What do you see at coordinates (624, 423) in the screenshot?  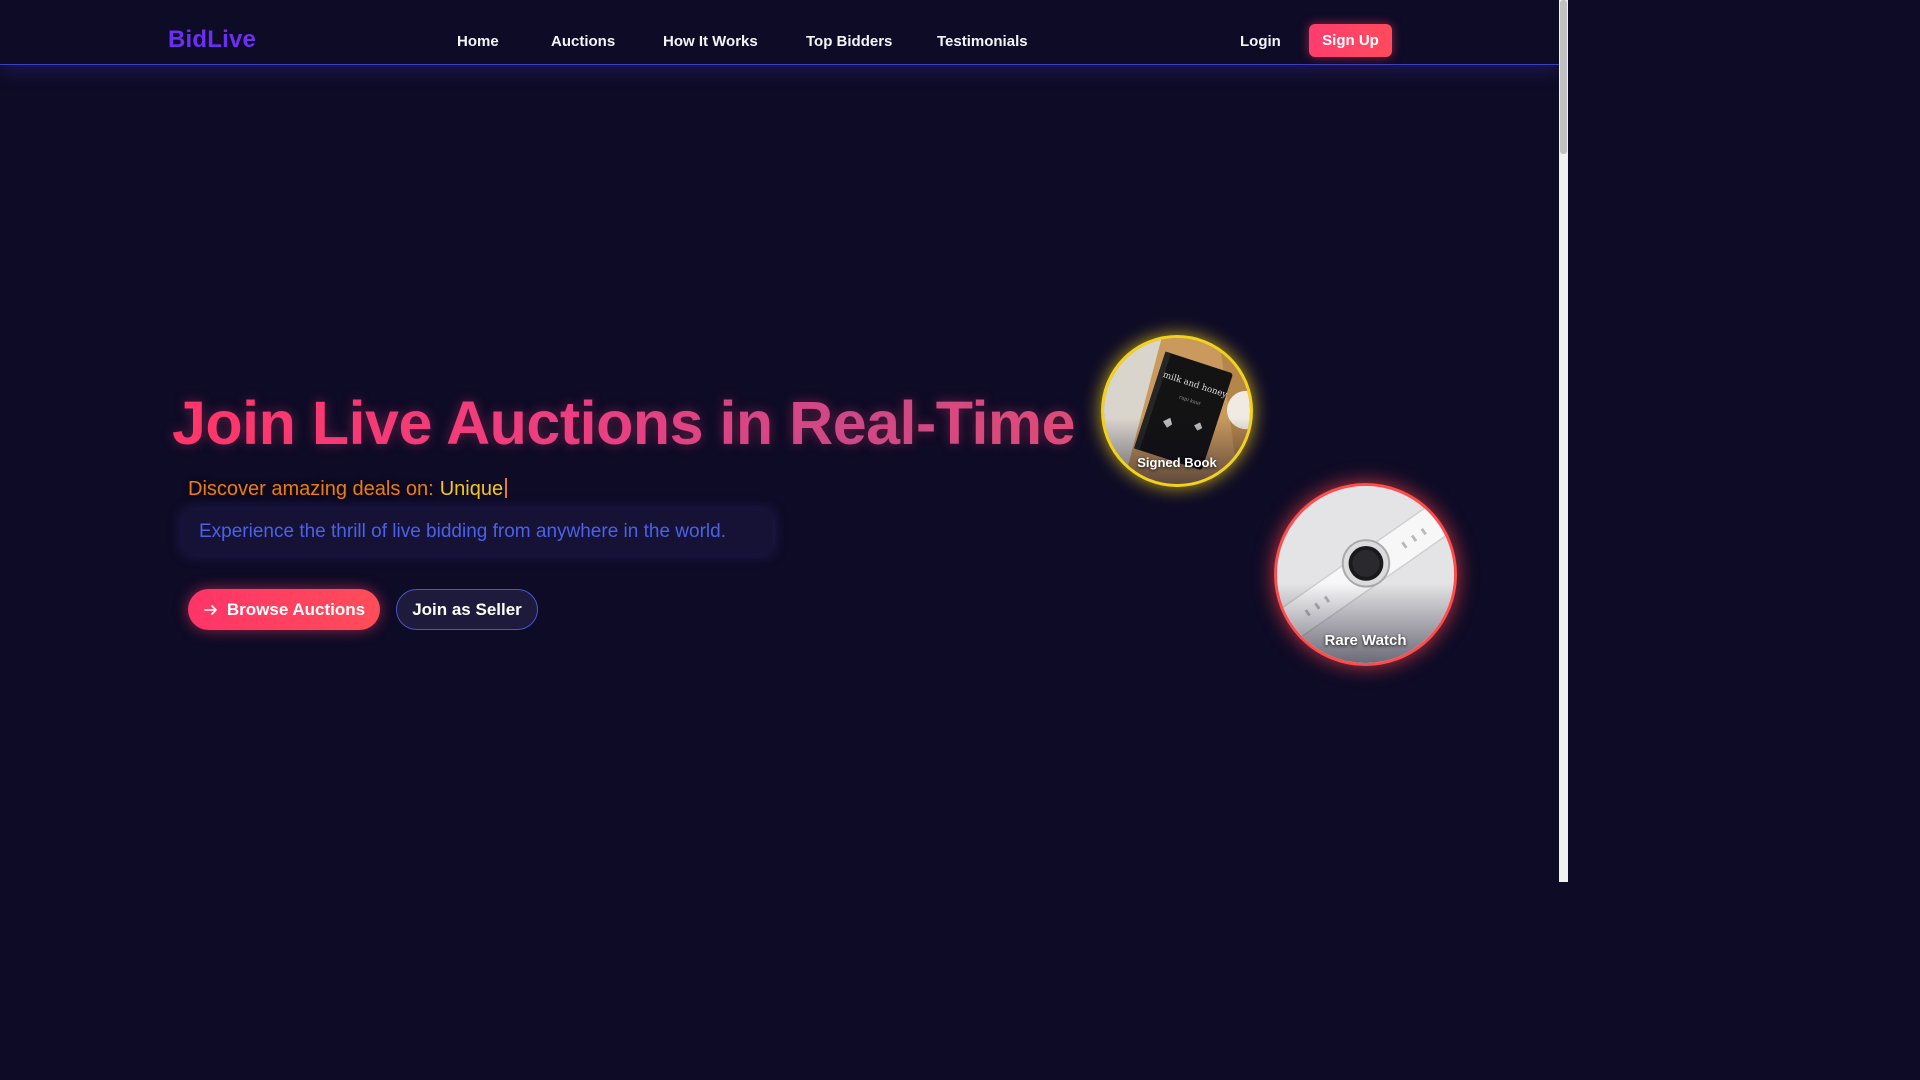 I see `hero-title: Join Live Auctions in Real-Time` at bounding box center [624, 423].